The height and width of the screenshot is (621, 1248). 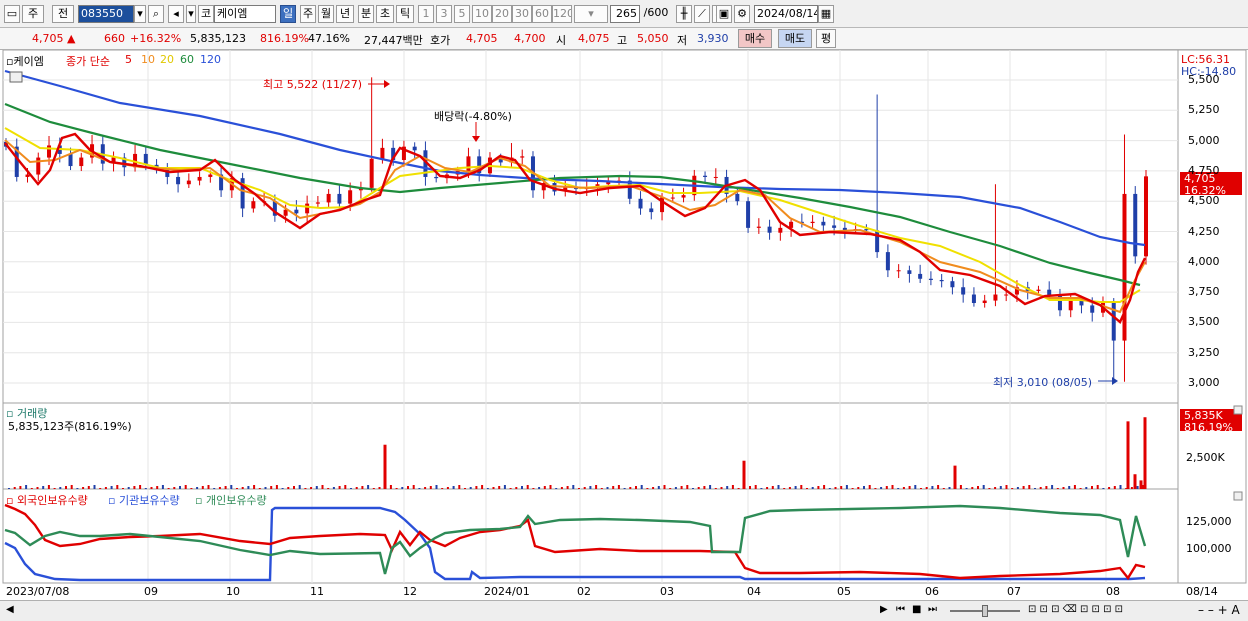 What do you see at coordinates (1113, 591) in the screenshot?
I see `x-label: 08` at bounding box center [1113, 591].